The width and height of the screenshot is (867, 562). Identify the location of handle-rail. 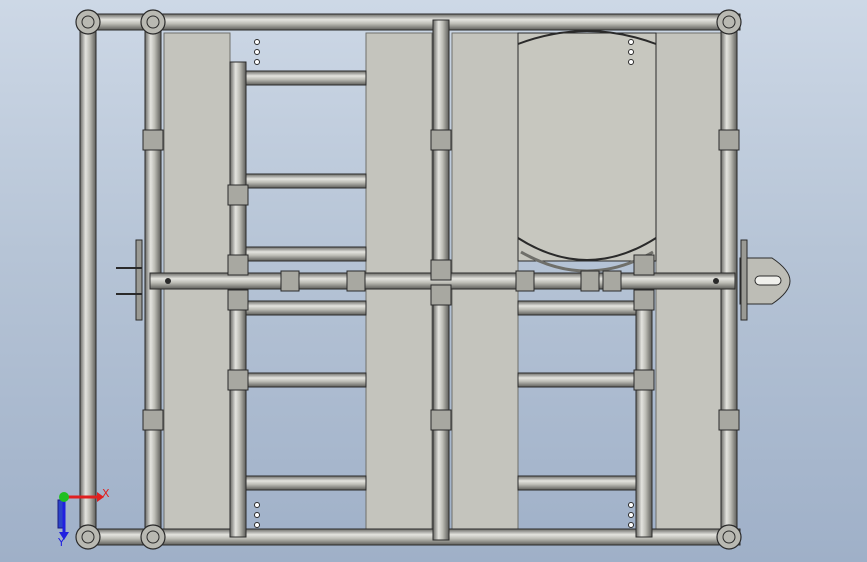
(88, 280).